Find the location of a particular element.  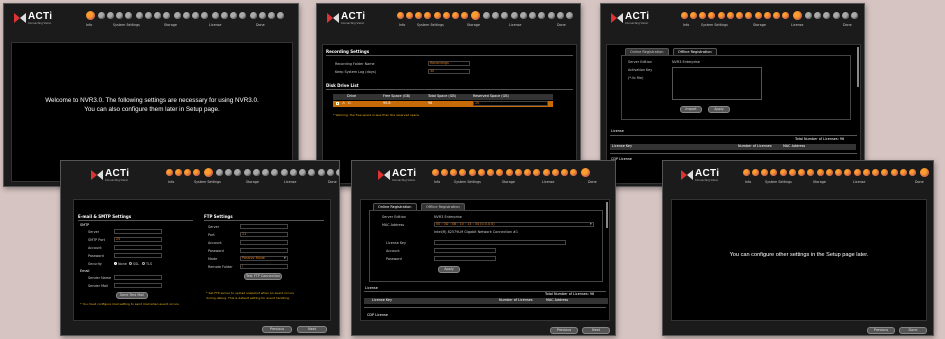

checkbox-icon is located at coordinates (337, 103).